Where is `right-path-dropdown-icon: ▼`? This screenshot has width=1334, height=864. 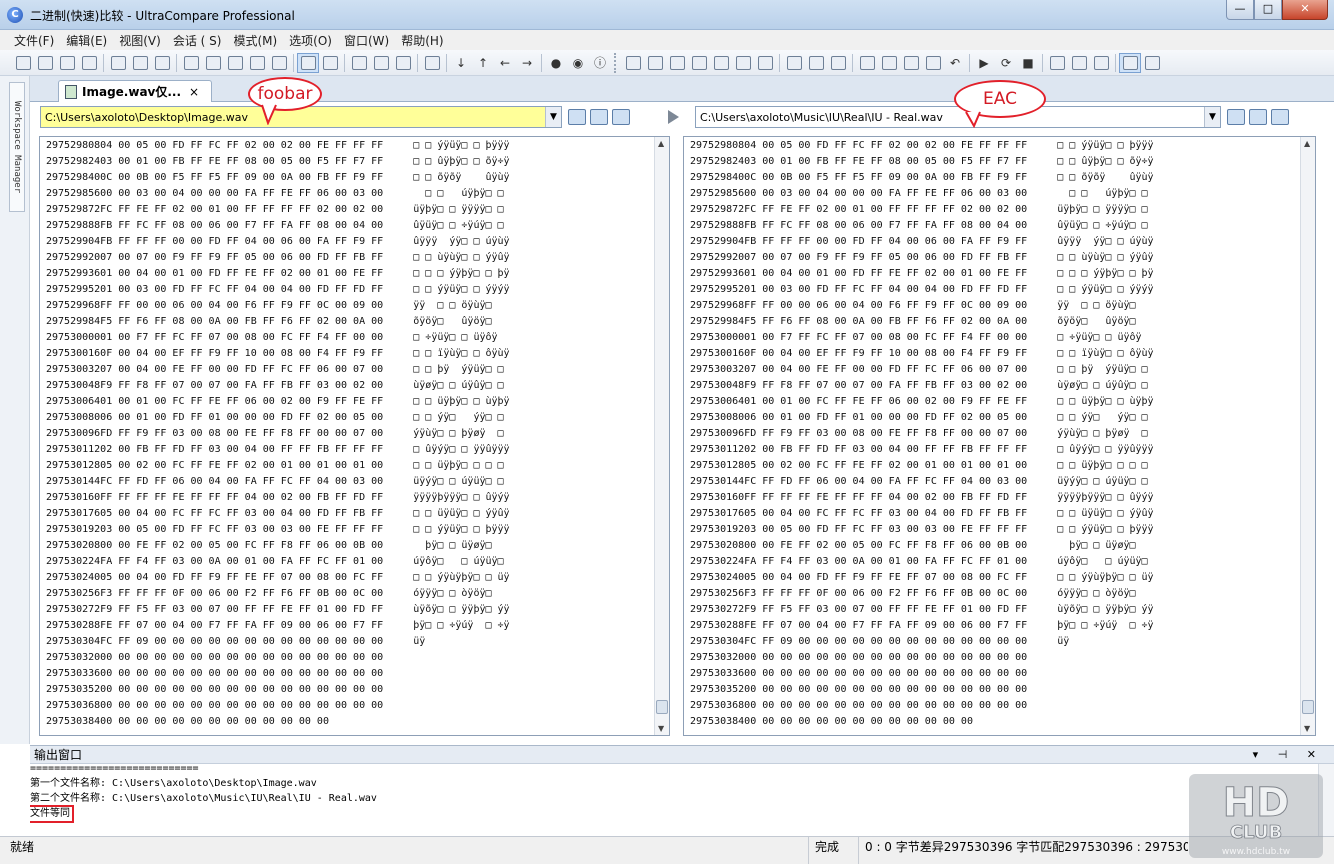
right-path-dropdown-icon: ▼ is located at coordinates (1212, 117).